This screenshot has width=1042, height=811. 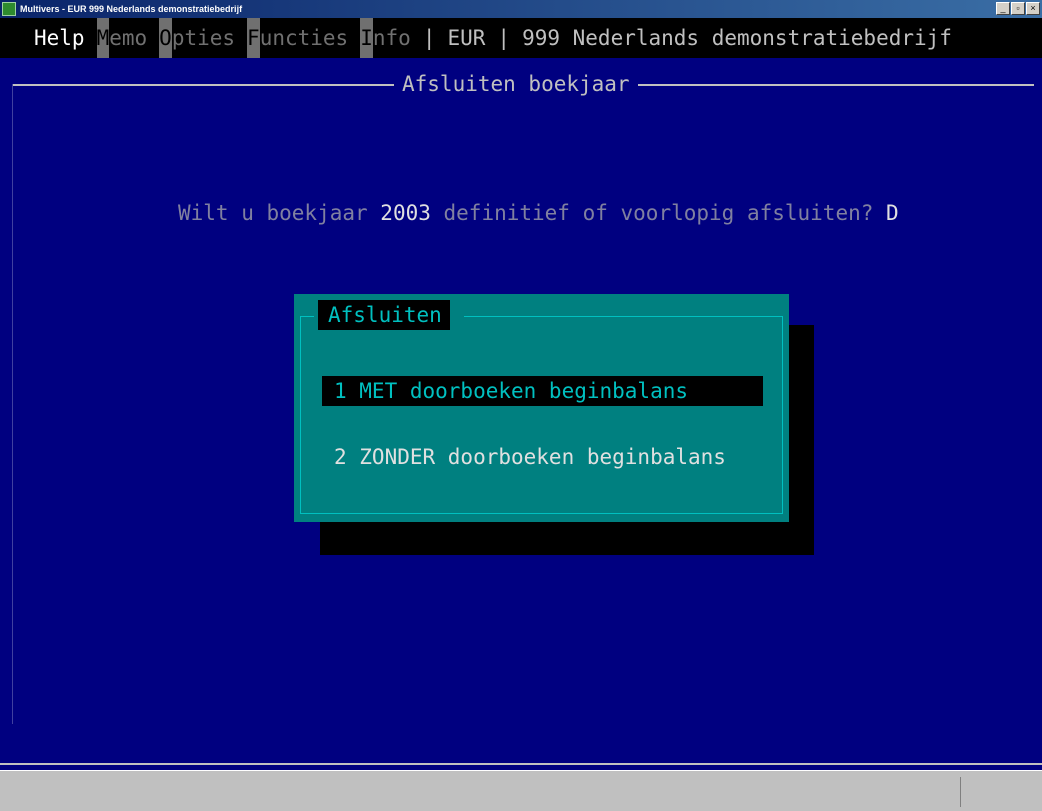 What do you see at coordinates (12, 404) in the screenshot?
I see `frame-left-border` at bounding box center [12, 404].